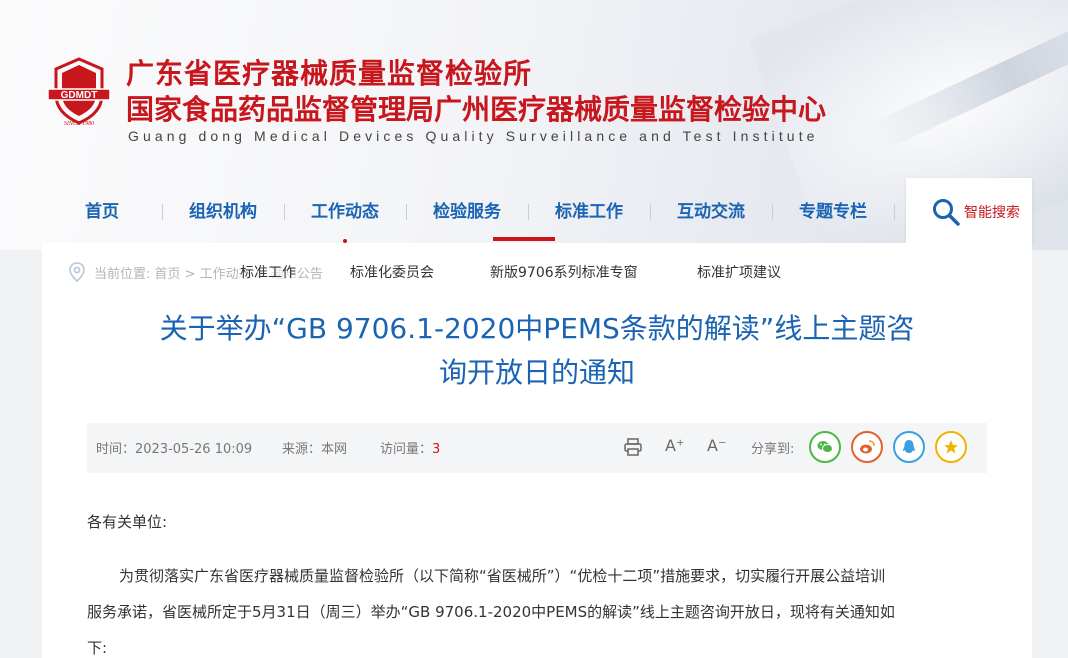 This screenshot has height=658, width=1068. I want to click on view-count: 访问量：3, so click(410, 449).